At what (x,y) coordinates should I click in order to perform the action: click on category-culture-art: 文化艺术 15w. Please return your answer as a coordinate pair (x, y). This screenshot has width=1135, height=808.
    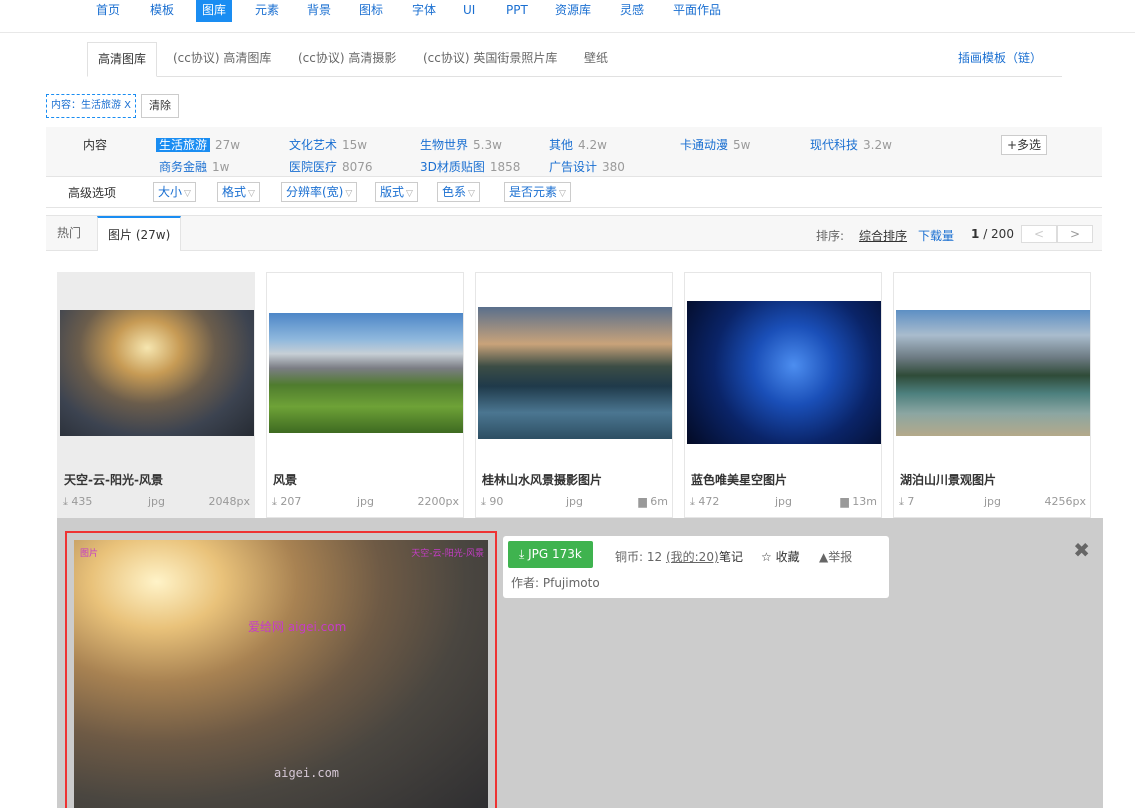
    Looking at the image, I should click on (328, 144).